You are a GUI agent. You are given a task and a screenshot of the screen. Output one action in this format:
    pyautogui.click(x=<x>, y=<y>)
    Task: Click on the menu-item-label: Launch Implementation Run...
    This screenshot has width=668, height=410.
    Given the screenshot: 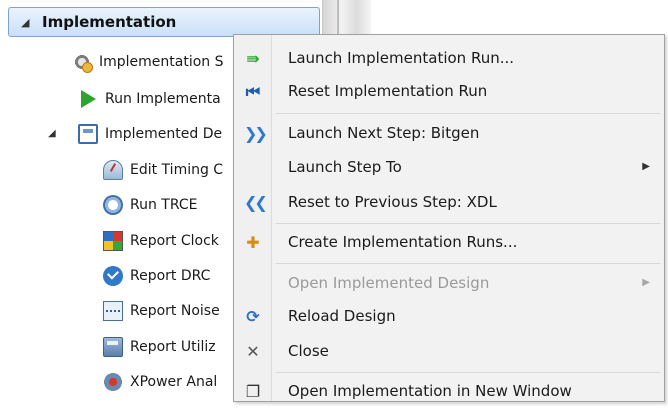 What is the action you would take?
    pyautogui.click(x=401, y=58)
    